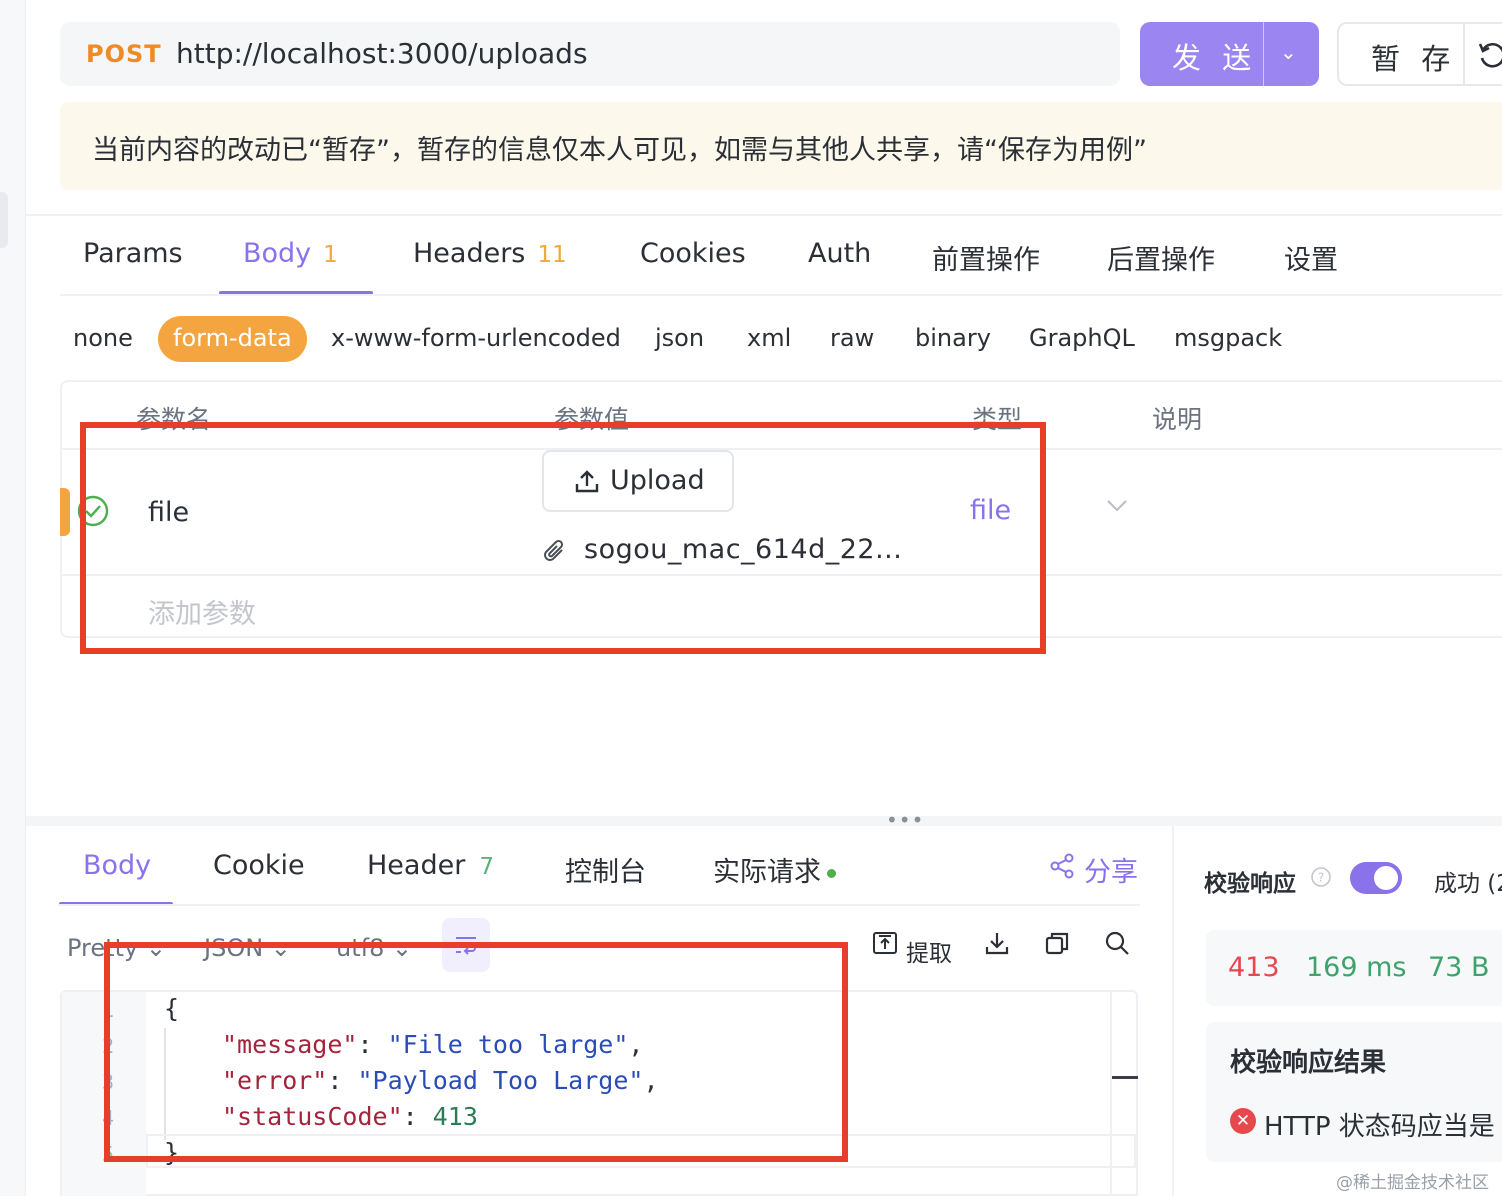 This screenshot has height=1196, width=1502. I want to click on response-tab-body: Body, so click(117, 865).